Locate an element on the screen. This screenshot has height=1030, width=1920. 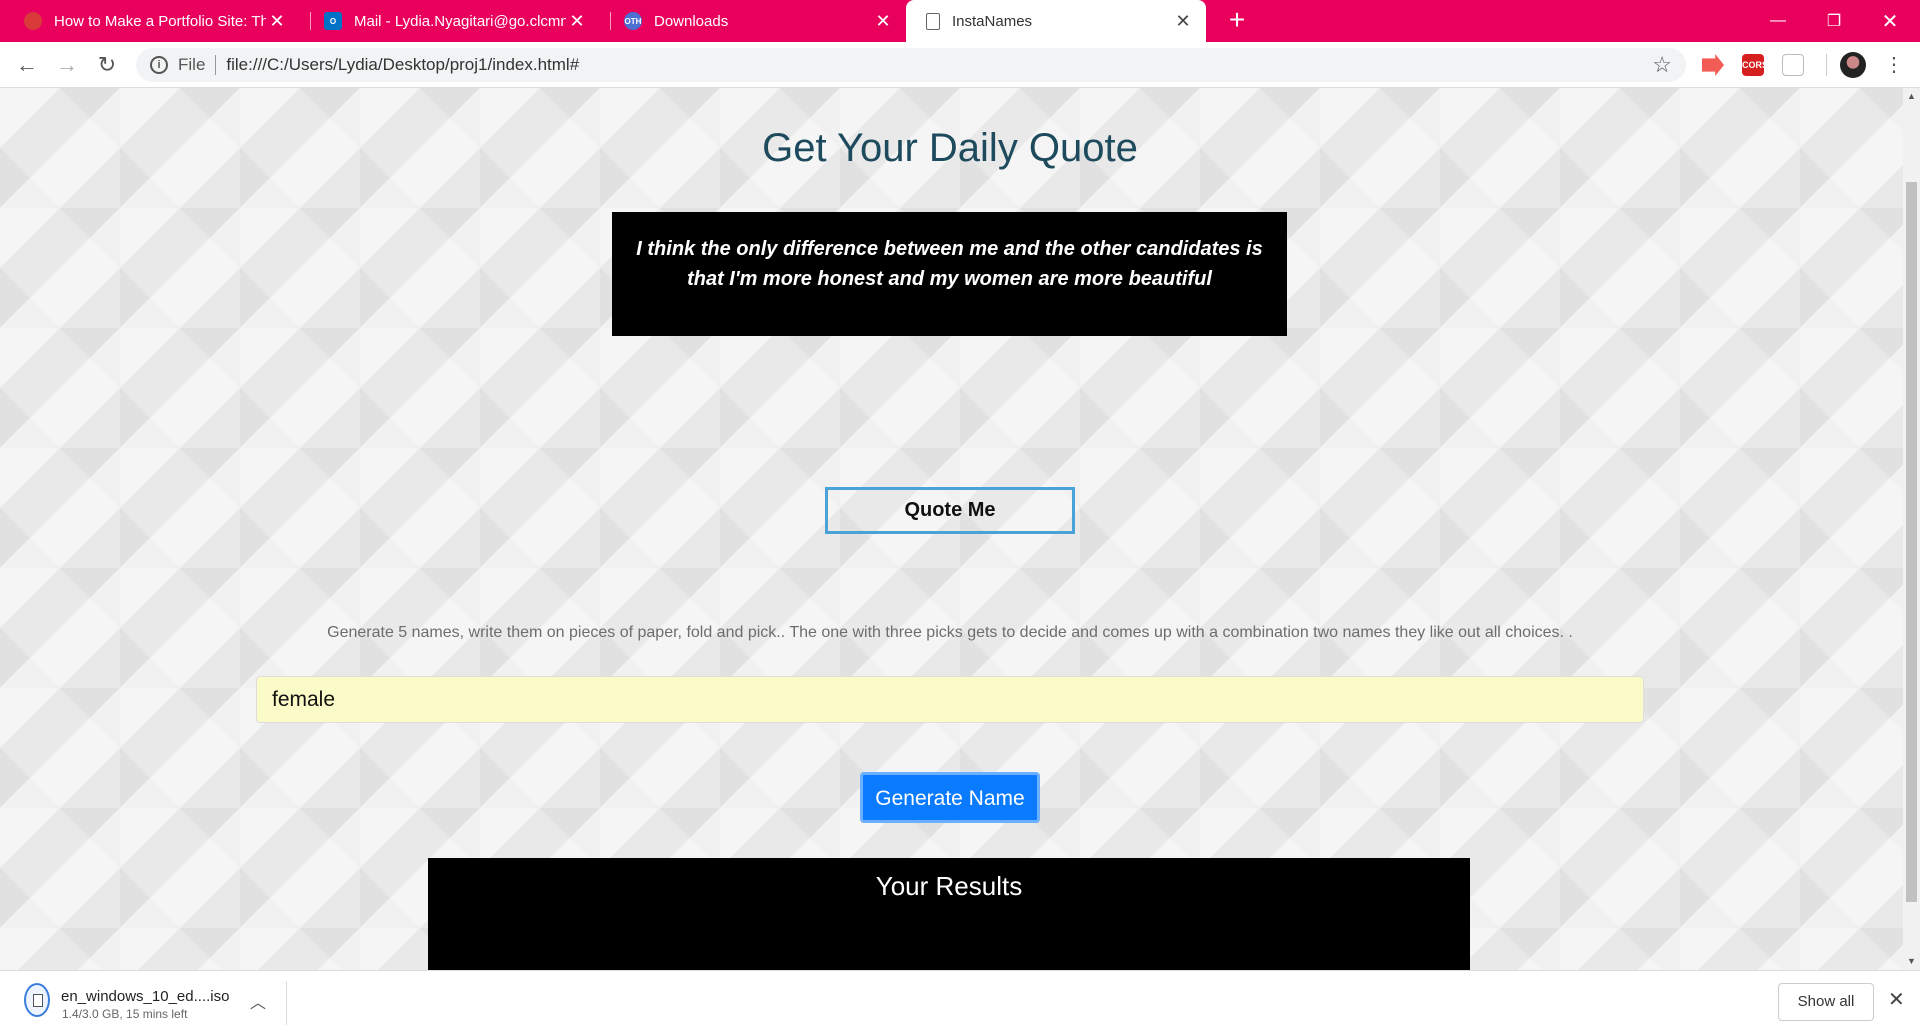
generate-name-button: Generate Name is located at coordinates (950, 797).